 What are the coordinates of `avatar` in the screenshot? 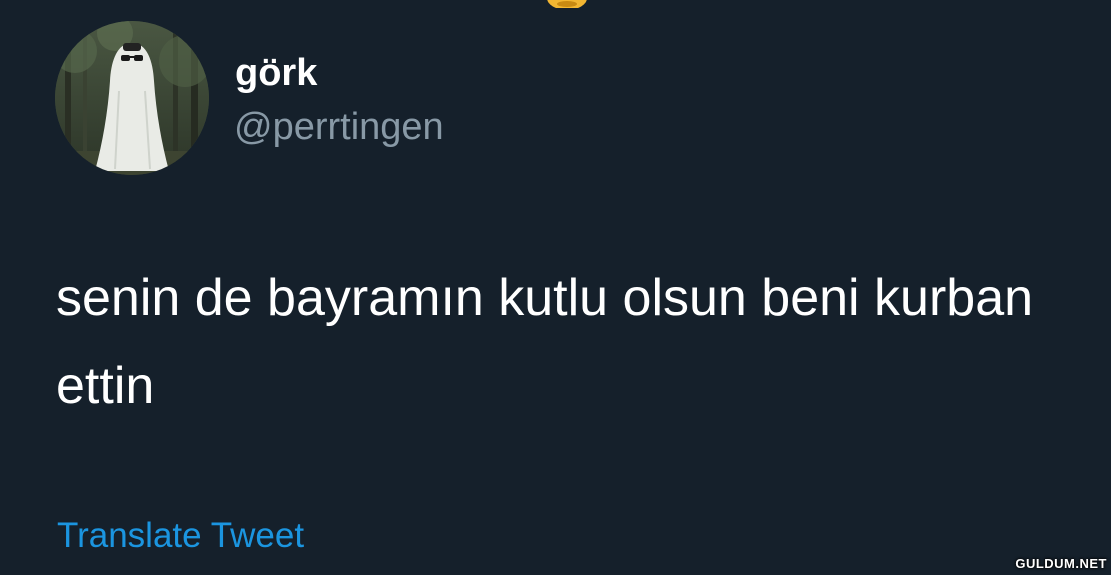 It's located at (132, 98).